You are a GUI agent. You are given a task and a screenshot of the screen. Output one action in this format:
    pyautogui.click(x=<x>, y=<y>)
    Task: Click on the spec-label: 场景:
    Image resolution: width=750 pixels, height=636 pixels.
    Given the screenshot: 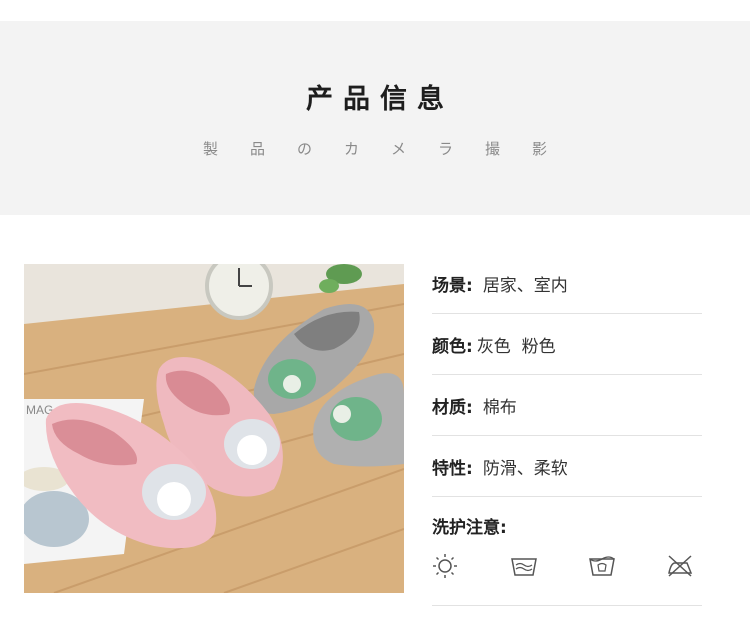 What is the action you would take?
    pyautogui.click(x=452, y=285)
    